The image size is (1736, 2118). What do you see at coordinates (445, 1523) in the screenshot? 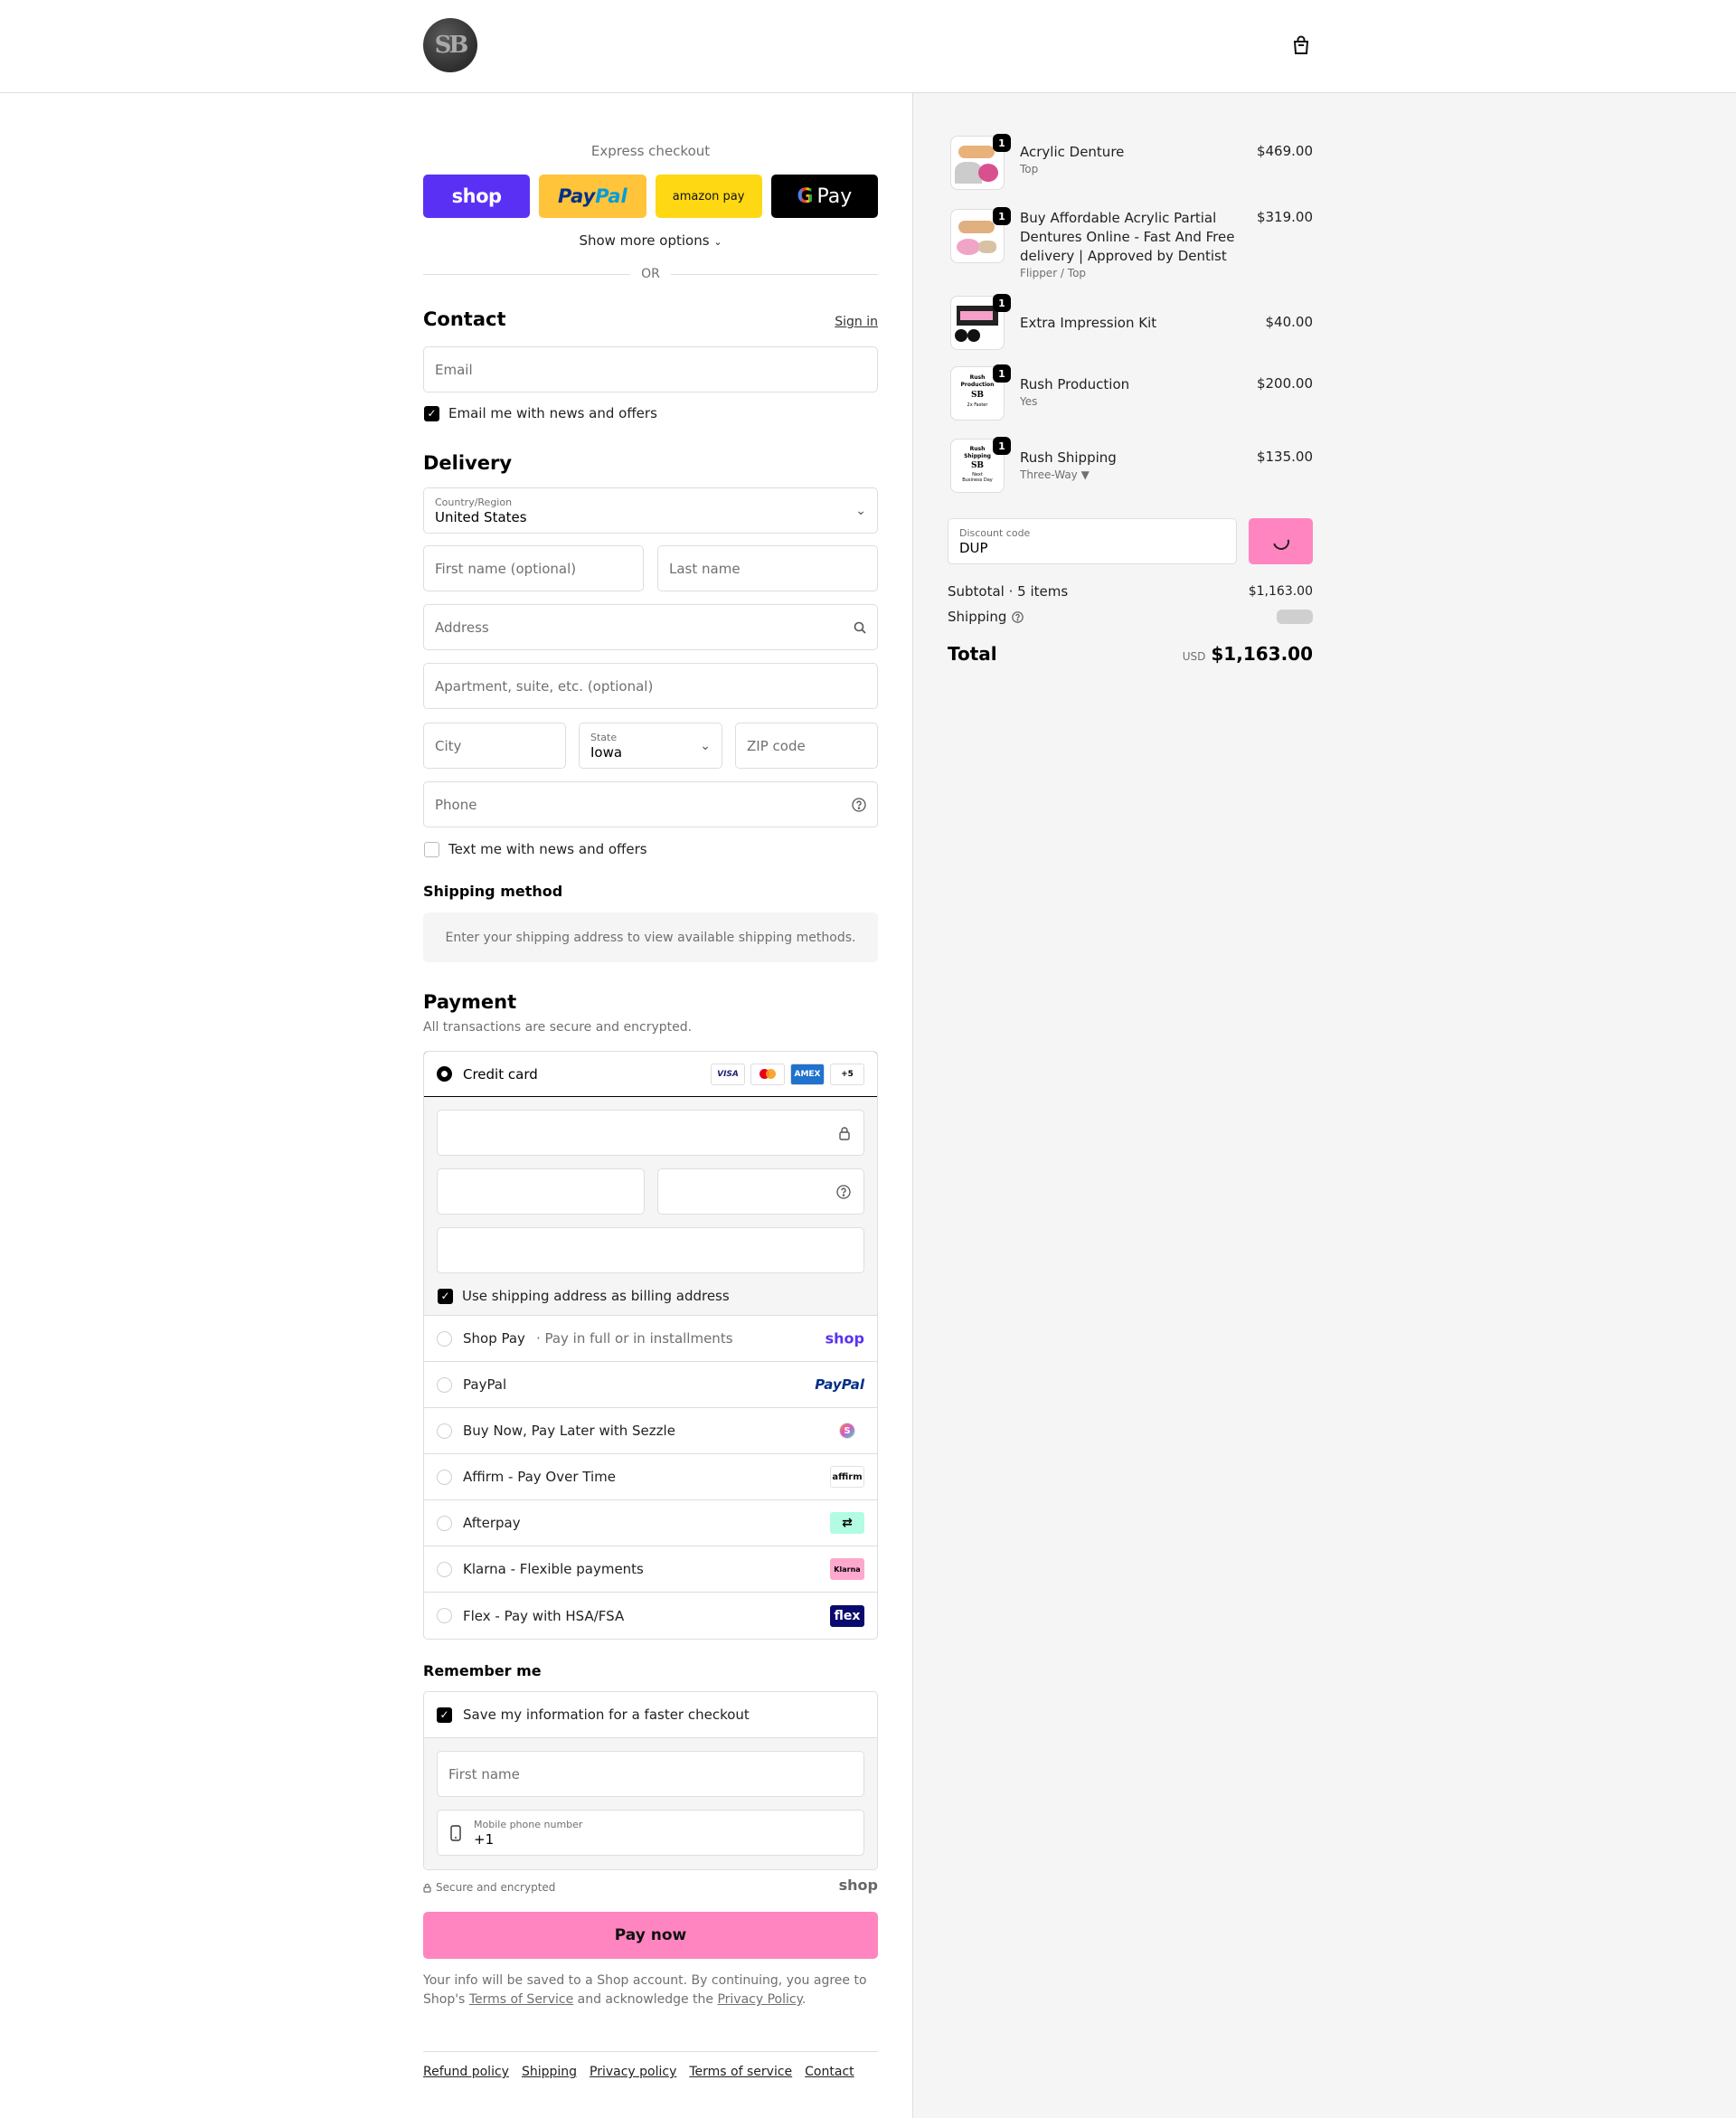
I see `afterpay-radio` at bounding box center [445, 1523].